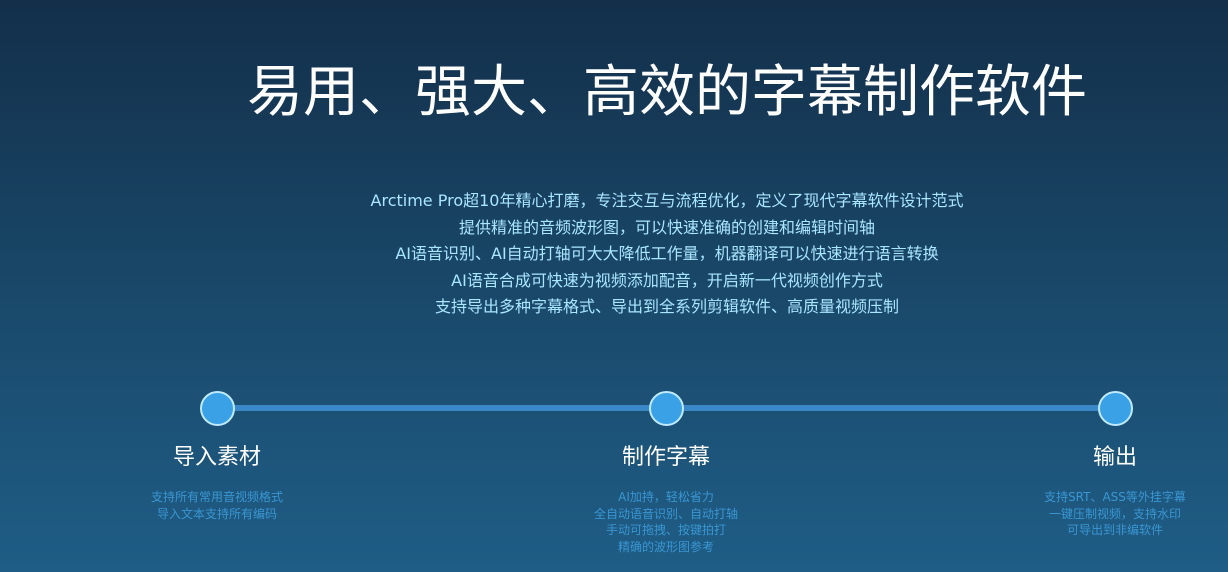 This screenshot has width=1228, height=572. What do you see at coordinates (1115, 497) in the screenshot?
I see `step-subtitle: 支持SRT、ASS等外挂字幕` at bounding box center [1115, 497].